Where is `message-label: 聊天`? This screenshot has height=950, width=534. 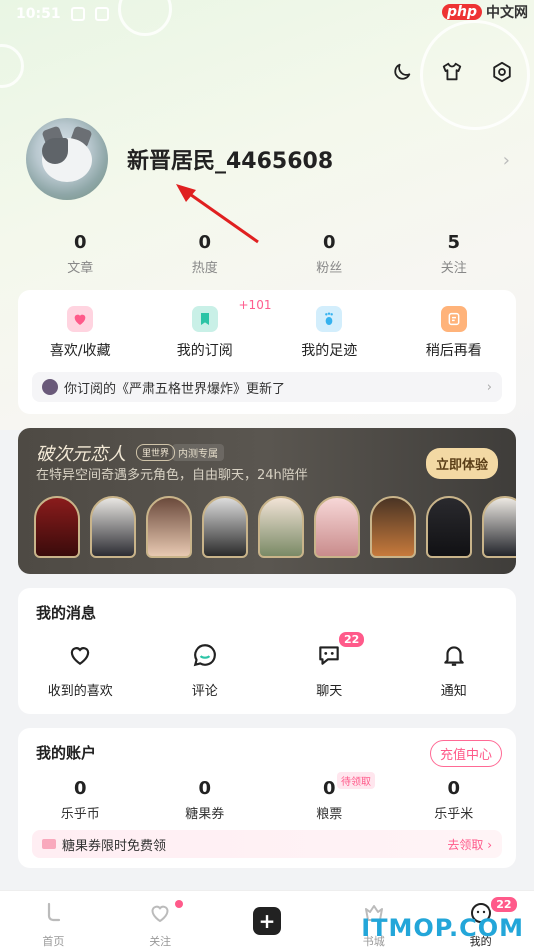 message-label: 聊天 is located at coordinates (329, 691).